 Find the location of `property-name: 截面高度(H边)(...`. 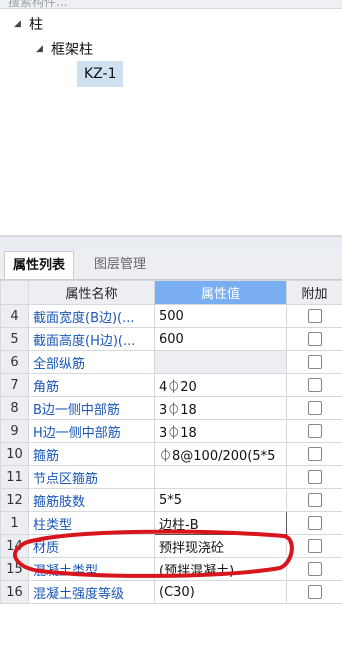

property-name: 截面高度(H边)(... is located at coordinates (91, 339).